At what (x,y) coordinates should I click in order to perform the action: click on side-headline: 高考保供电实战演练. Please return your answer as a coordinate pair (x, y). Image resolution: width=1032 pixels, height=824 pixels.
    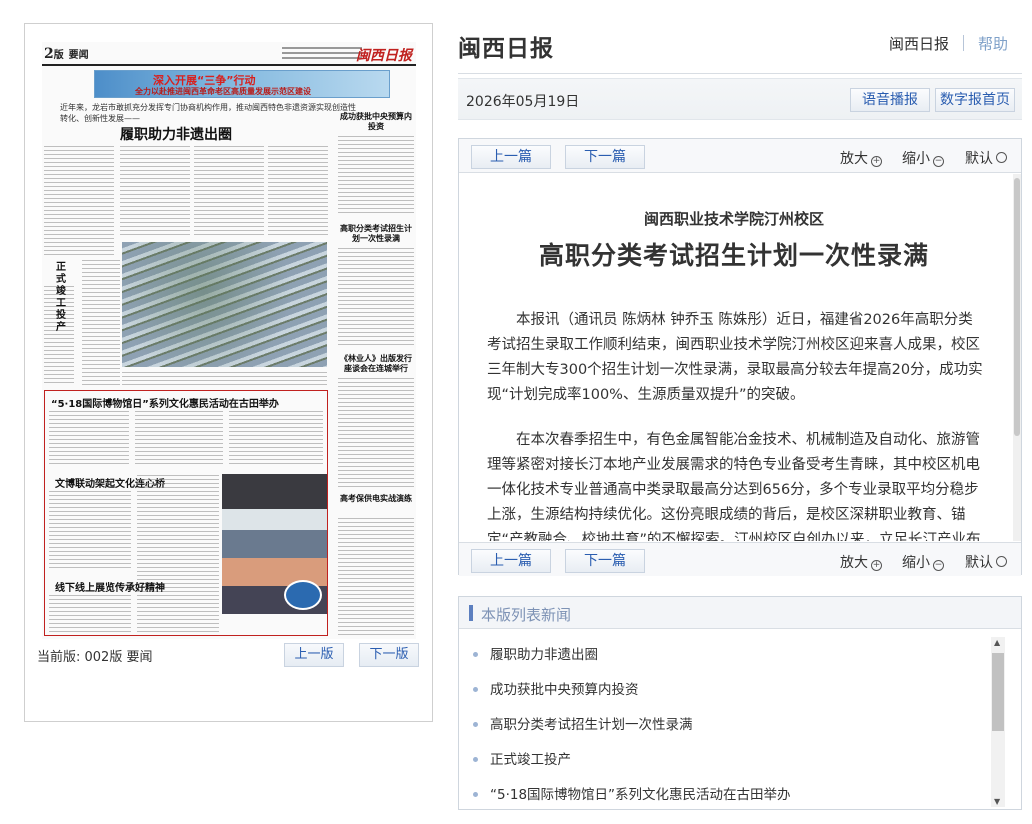
    Looking at the image, I should click on (376, 499).